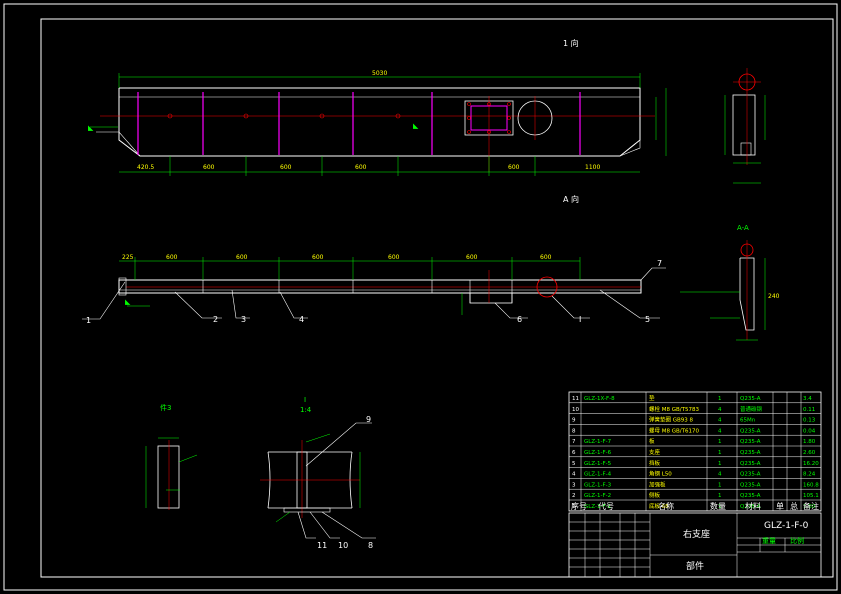 The width and height of the screenshot is (841, 594). What do you see at coordinates (753, 506) in the screenshot?
I see `bom-h-mat: 材料` at bounding box center [753, 506].